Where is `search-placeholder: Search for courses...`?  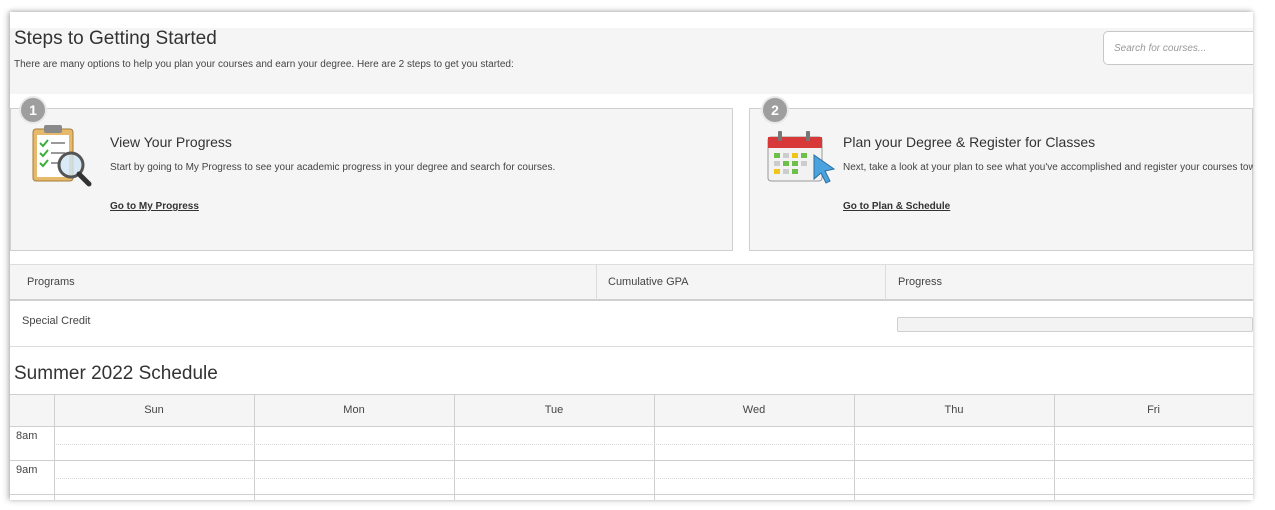
search-placeholder: Search for courses... is located at coordinates (1160, 48).